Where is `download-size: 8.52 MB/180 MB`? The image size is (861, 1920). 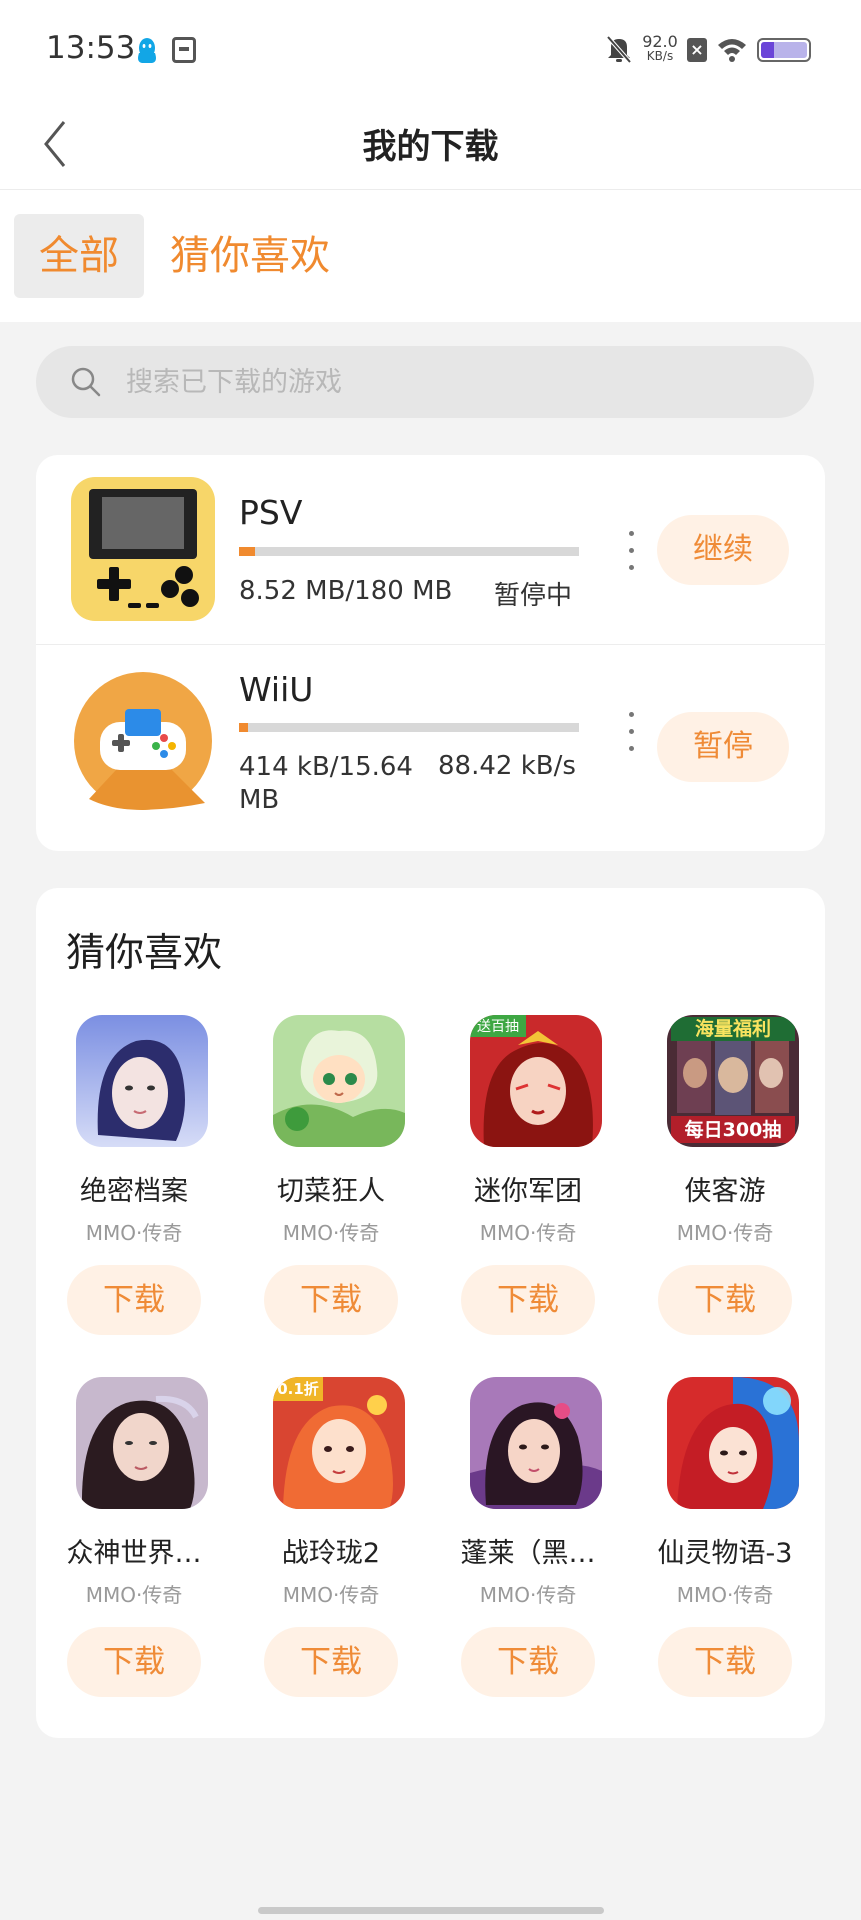
download-size: 8.52 MB/180 MB is located at coordinates (346, 591).